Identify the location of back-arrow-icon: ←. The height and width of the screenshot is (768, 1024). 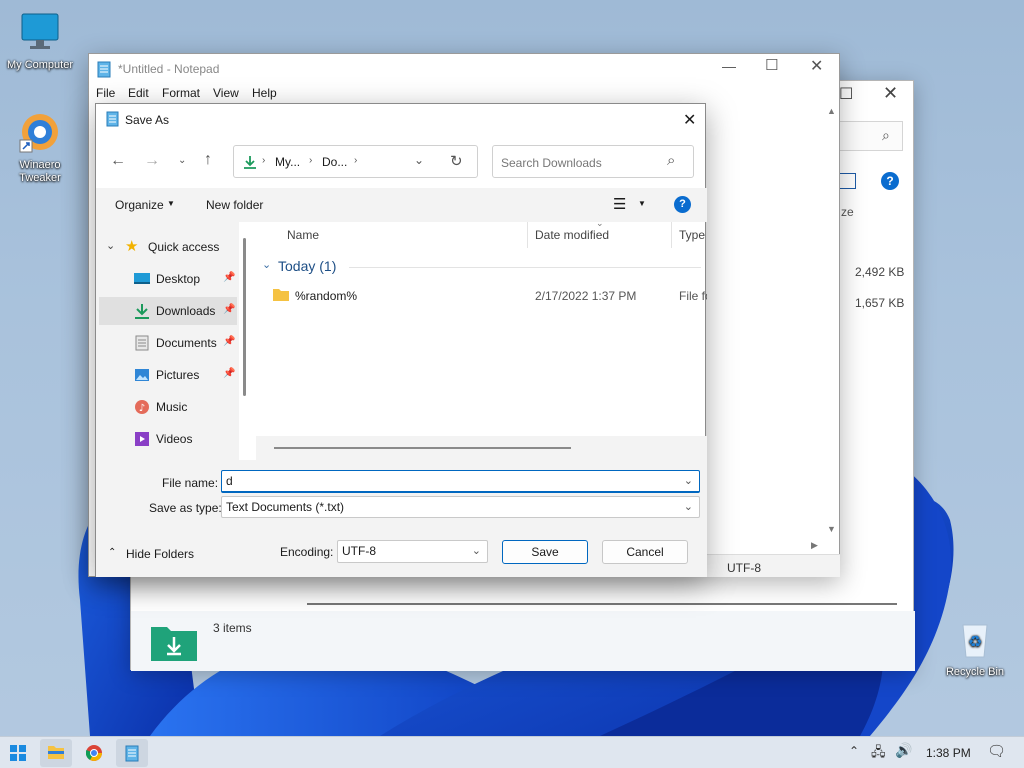
(118, 161).